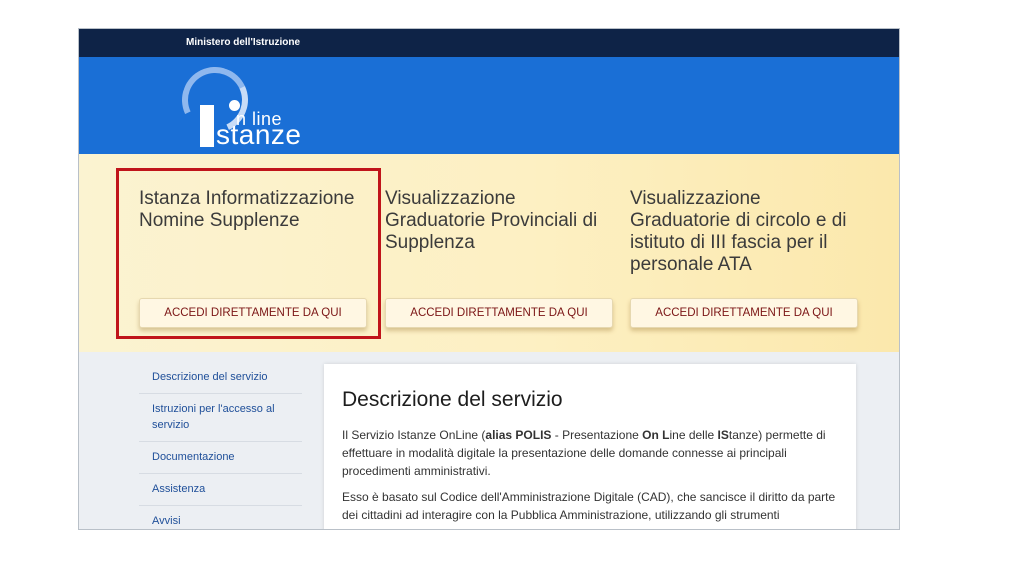 This screenshot has width=1024, height=576. I want to click on text-span: Il Servizio Istanze OnLine (, so click(414, 435).